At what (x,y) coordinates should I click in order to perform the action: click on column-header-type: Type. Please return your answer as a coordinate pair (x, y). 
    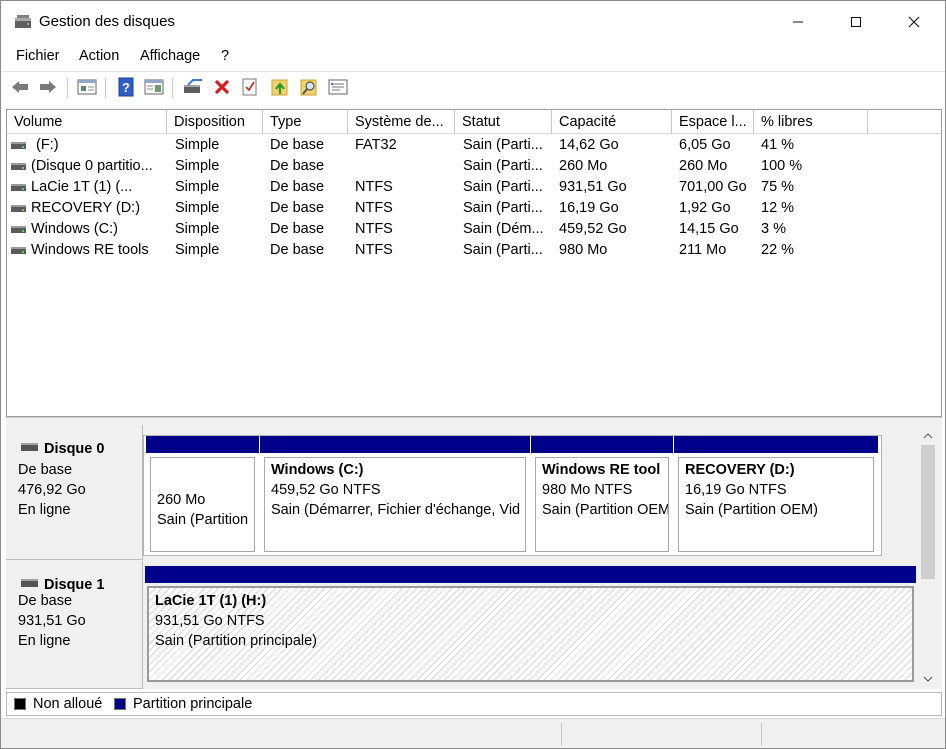
    Looking at the image, I should click on (305, 122).